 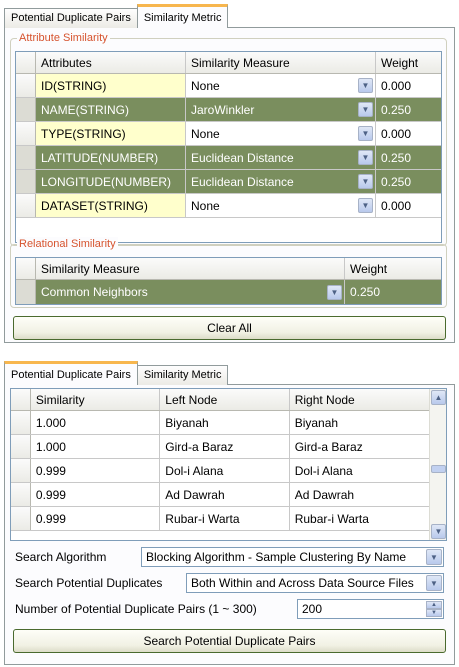 What do you see at coordinates (438, 397) in the screenshot?
I see `chevron-up-icon: ▲` at bounding box center [438, 397].